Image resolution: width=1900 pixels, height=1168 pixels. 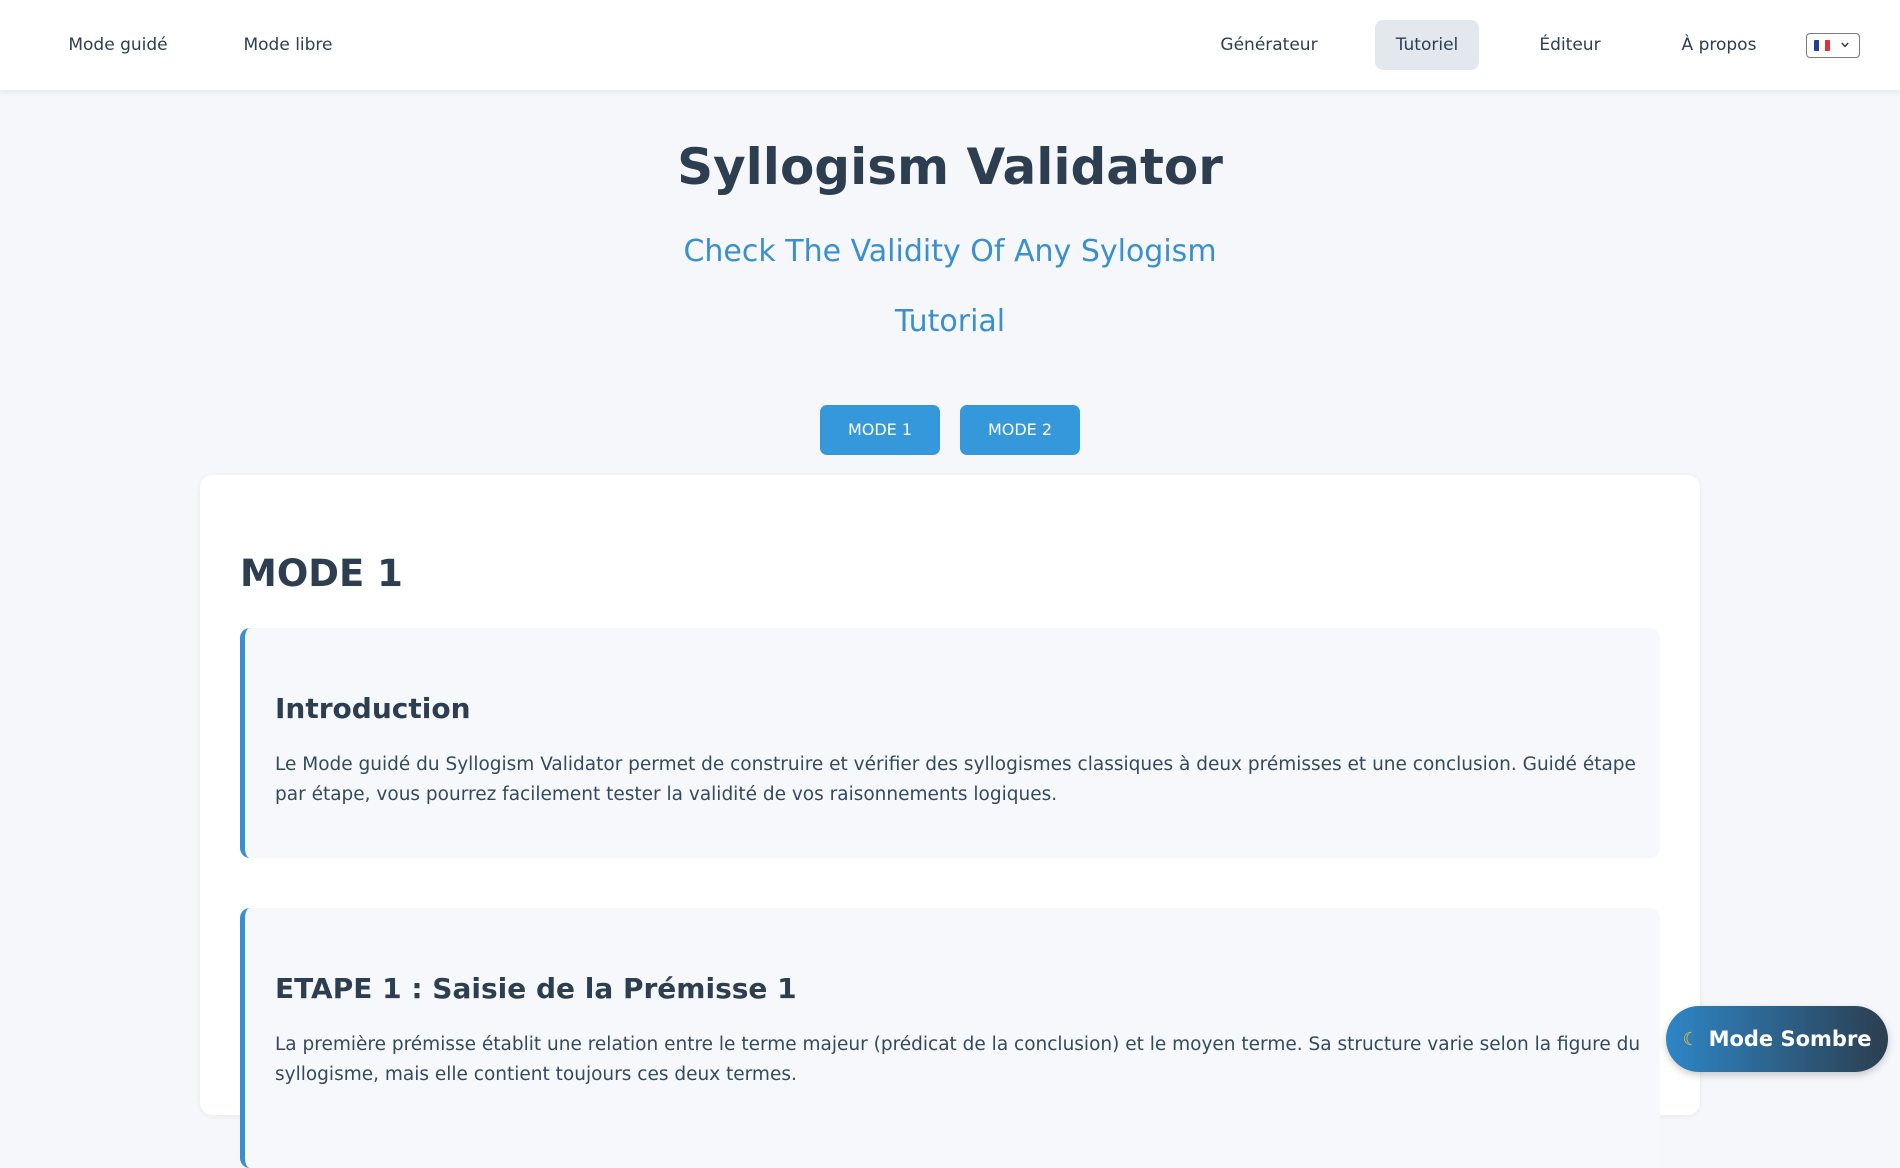 I want to click on nav-mode-libre: Mode libre, so click(x=288, y=45).